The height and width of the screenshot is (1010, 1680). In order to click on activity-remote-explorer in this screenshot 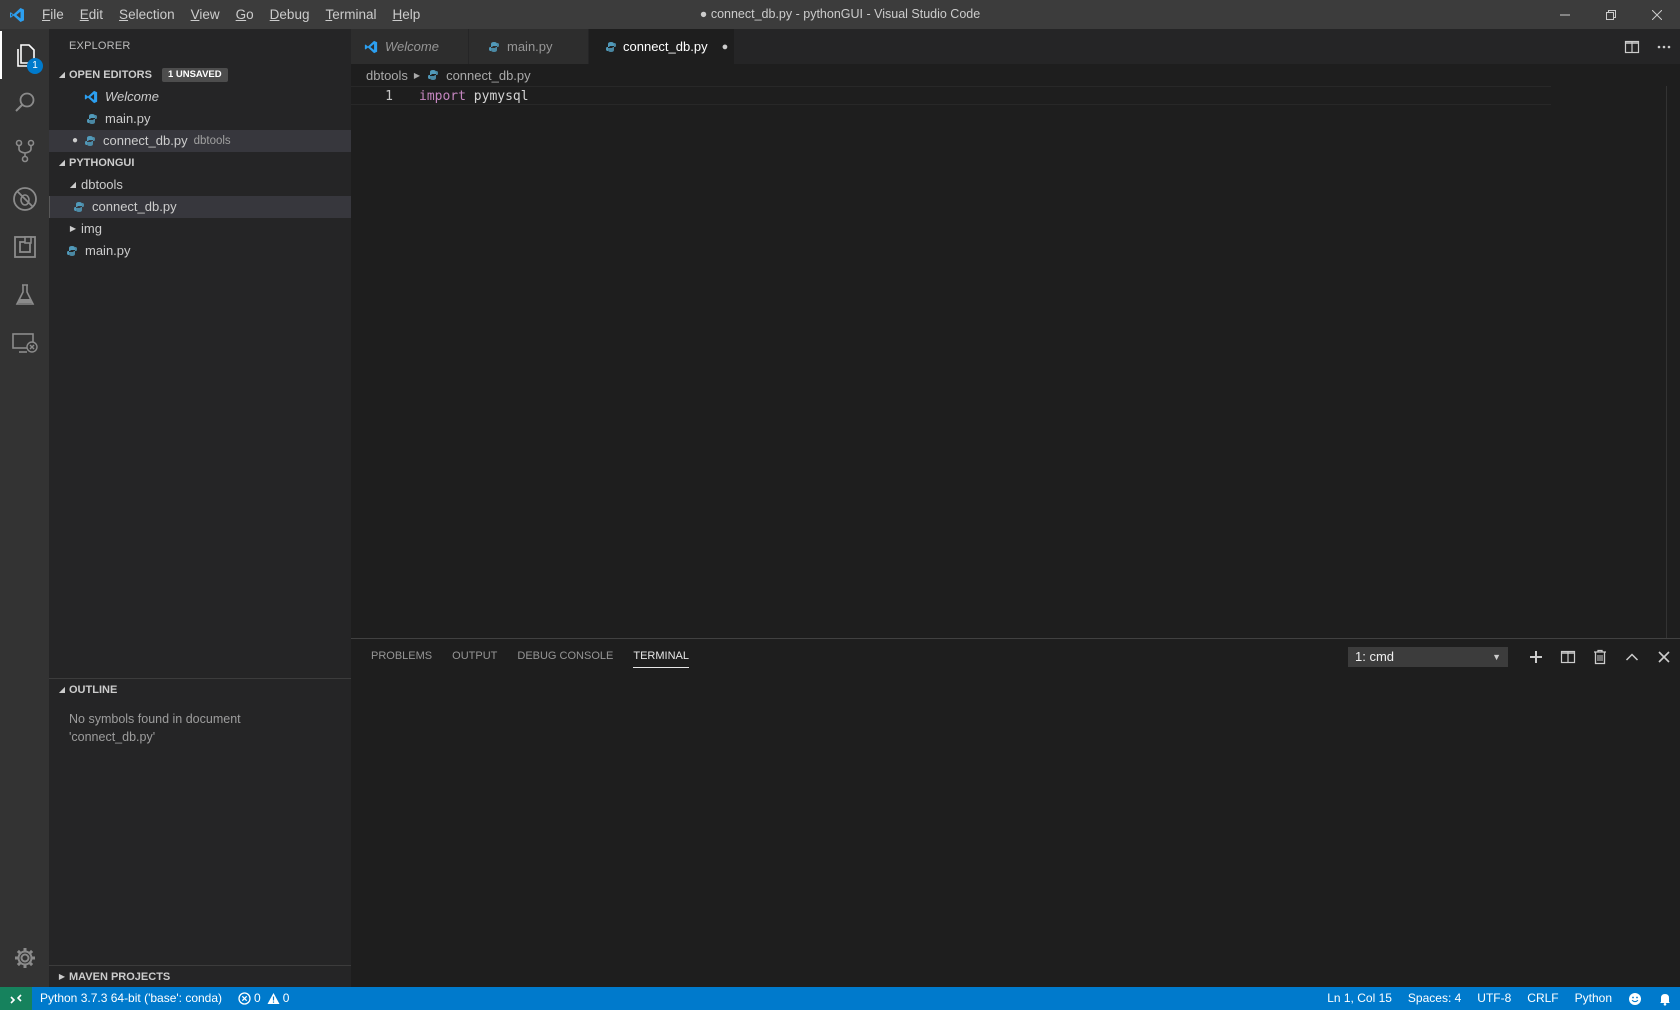, I will do `click(24, 343)`.